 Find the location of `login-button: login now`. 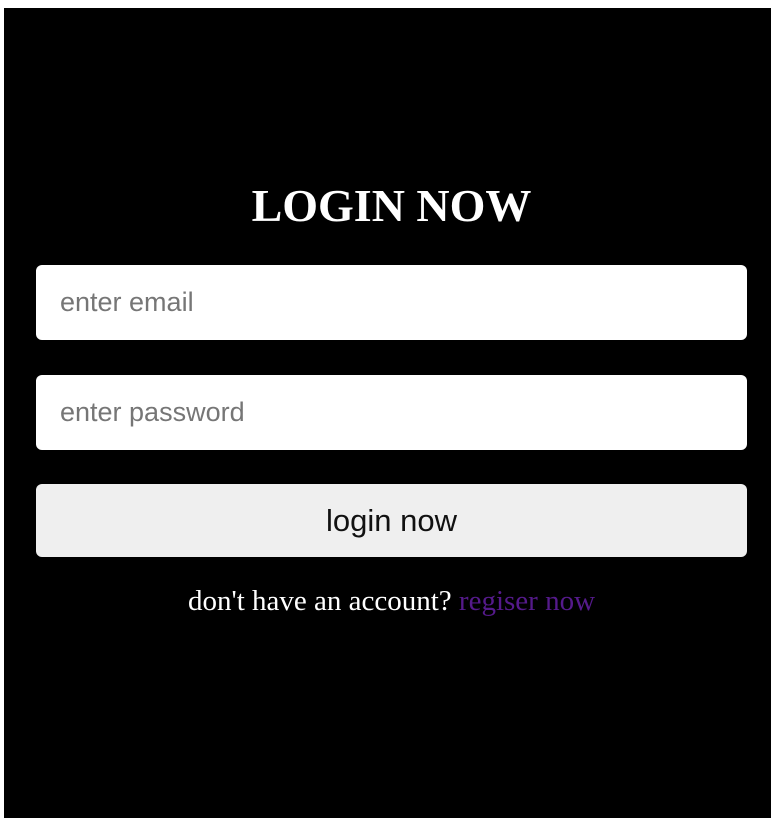

login-button: login now is located at coordinates (391, 520).